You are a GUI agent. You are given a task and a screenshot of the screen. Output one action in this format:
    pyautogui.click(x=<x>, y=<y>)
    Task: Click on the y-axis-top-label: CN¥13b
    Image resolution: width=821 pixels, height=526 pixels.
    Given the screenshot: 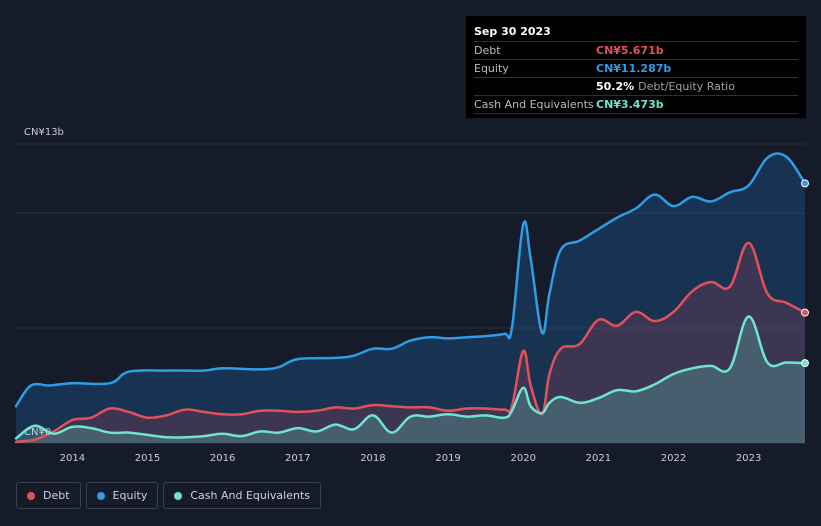 What is the action you would take?
    pyautogui.click(x=44, y=132)
    